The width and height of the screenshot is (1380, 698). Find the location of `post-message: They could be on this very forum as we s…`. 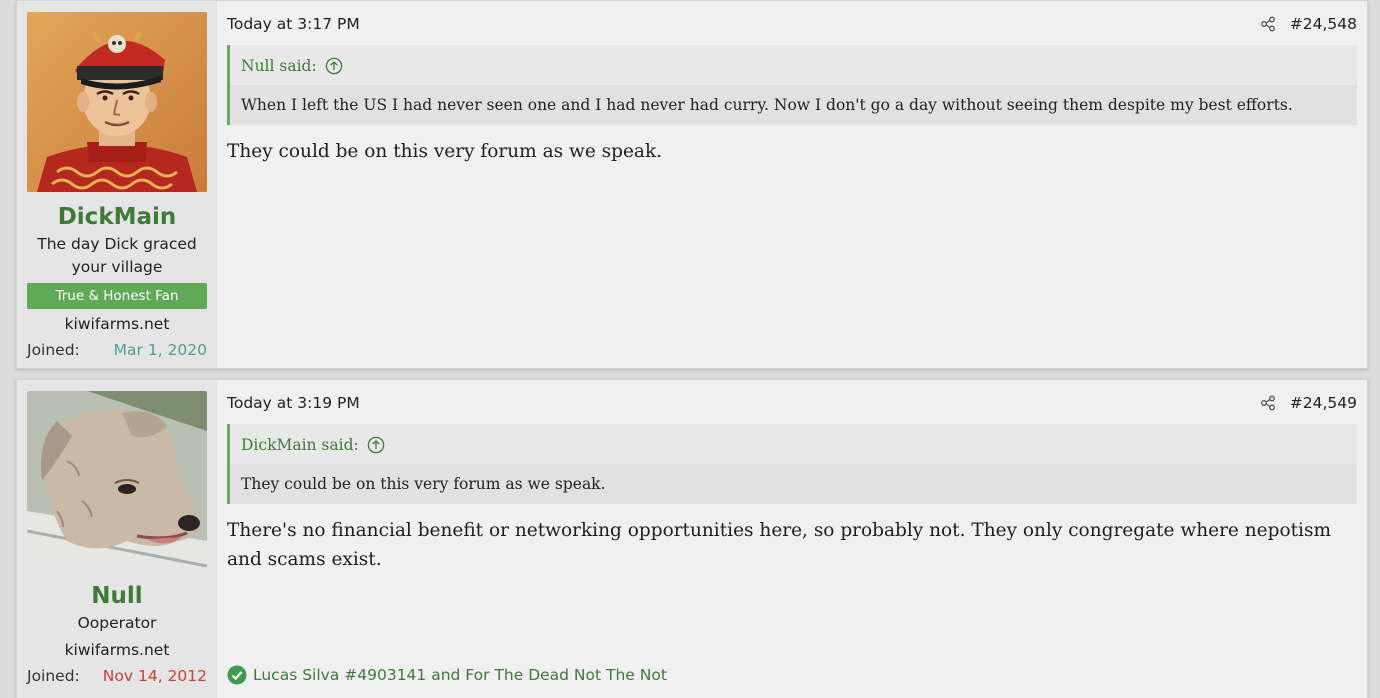

post-message: They could be on this very forum as we s… is located at coordinates (445, 151).